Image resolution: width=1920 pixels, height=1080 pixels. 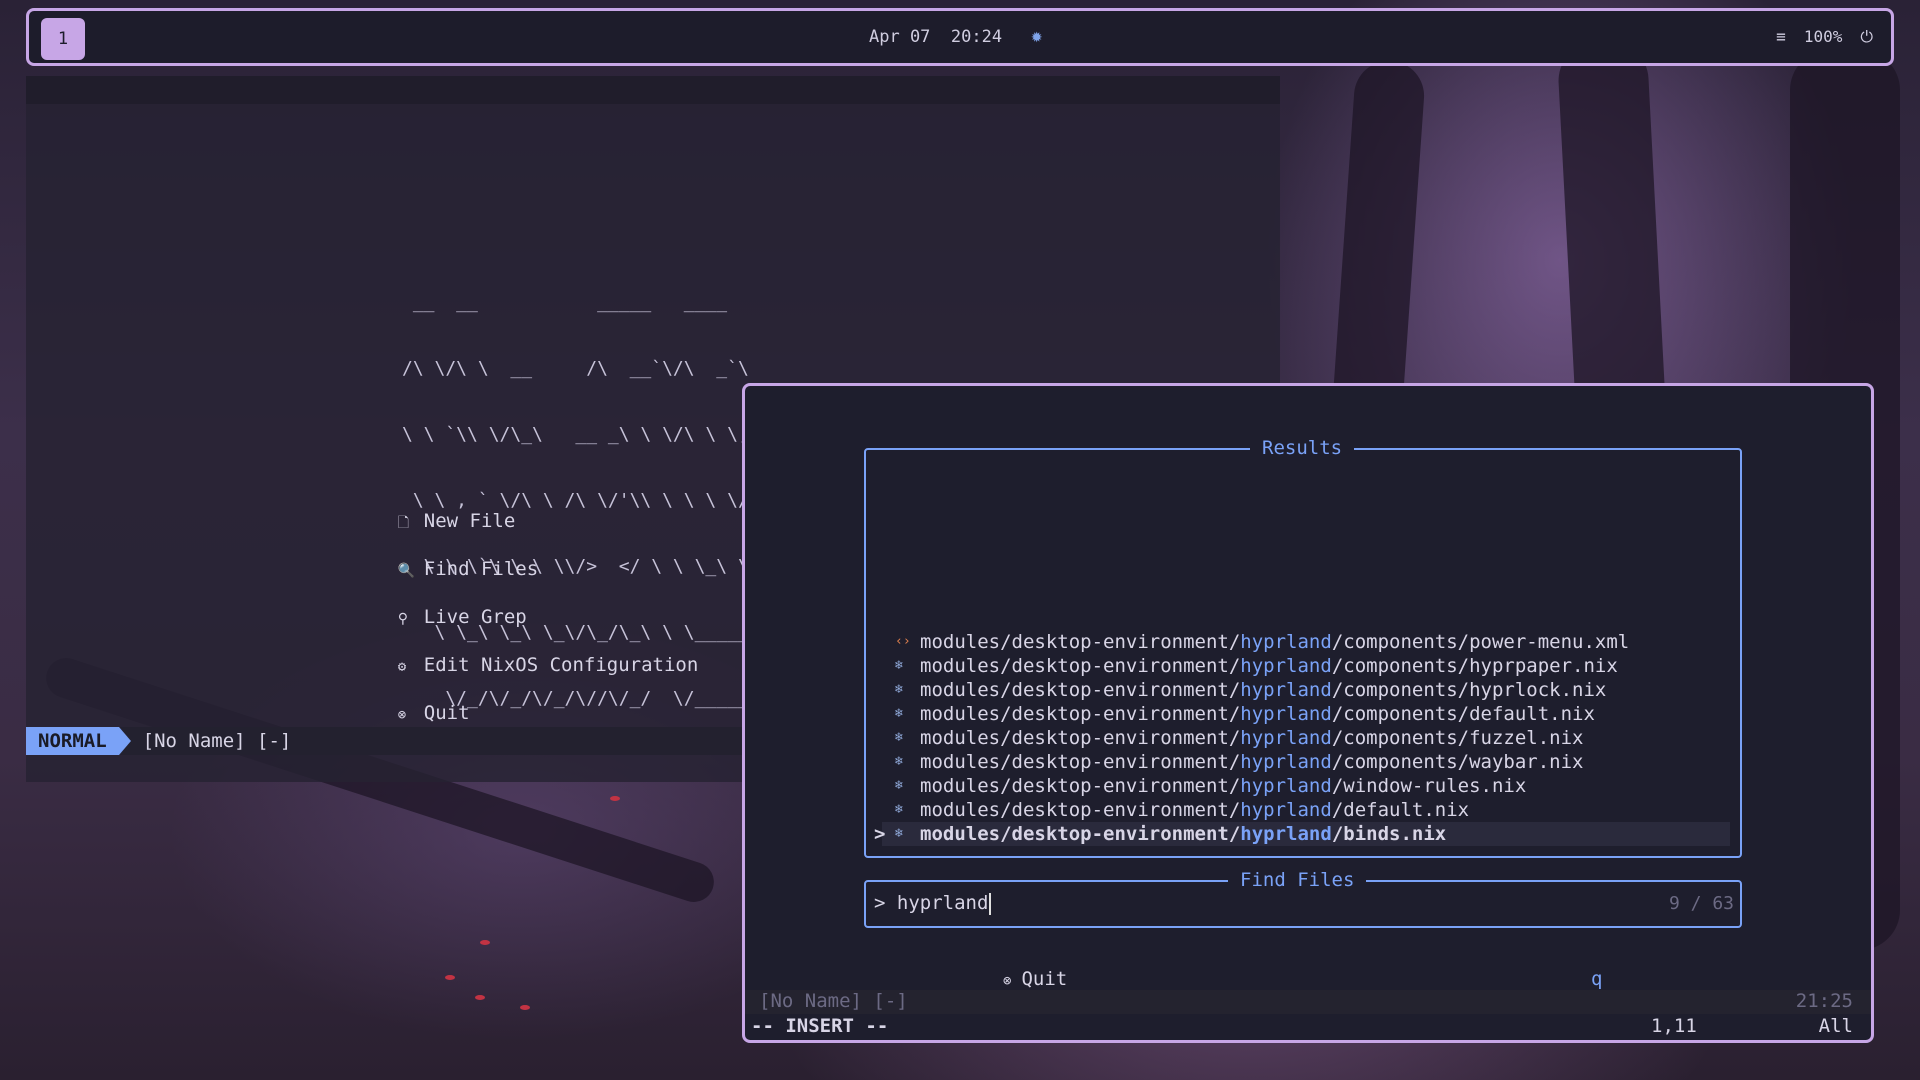 What do you see at coordinates (942, 903) in the screenshot?
I see `query-text: hyprland` at bounding box center [942, 903].